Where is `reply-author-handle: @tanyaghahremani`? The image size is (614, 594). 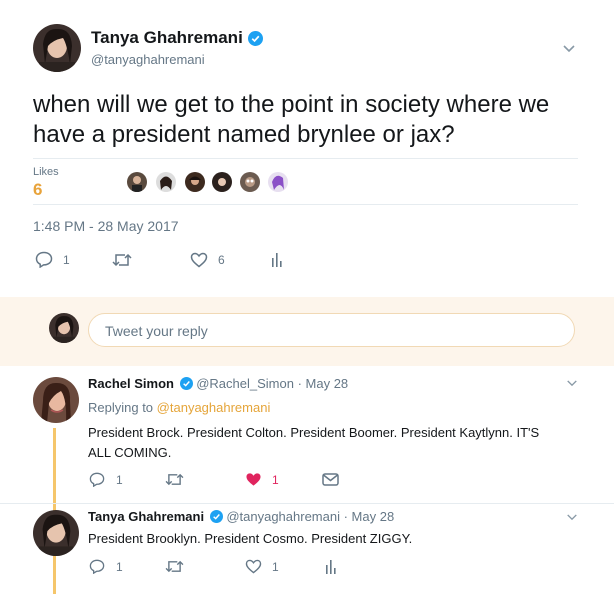 reply-author-handle: @tanyaghahremani is located at coordinates (283, 516).